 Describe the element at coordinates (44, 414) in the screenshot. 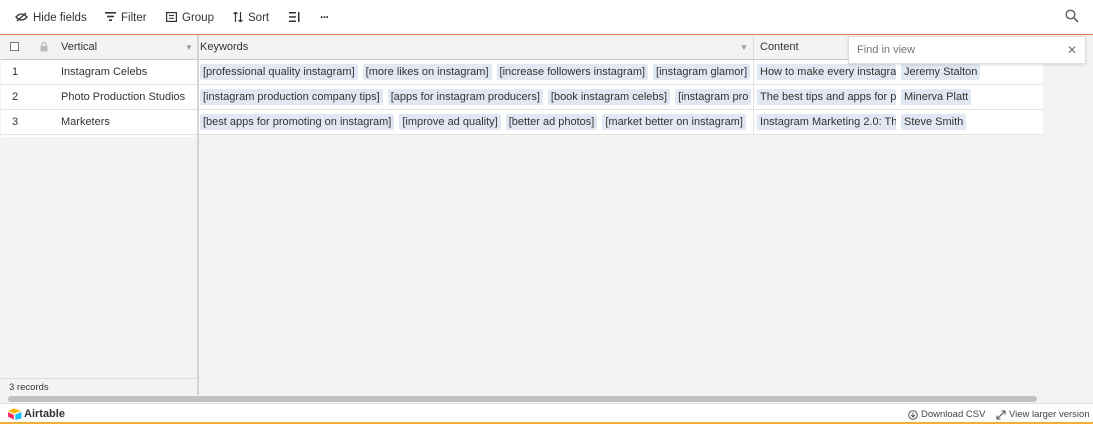

I see `airtable-brand-label: Airtable` at that location.